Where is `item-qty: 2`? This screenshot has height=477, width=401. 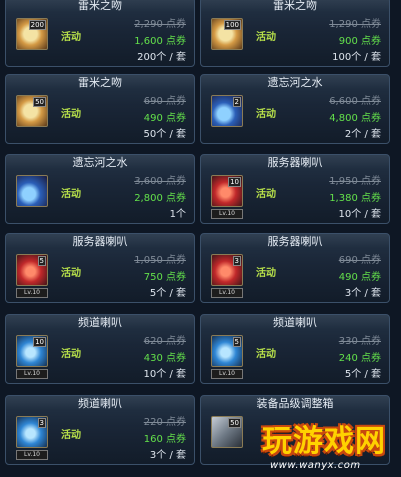 item-qty: 2 is located at coordinates (236, 102).